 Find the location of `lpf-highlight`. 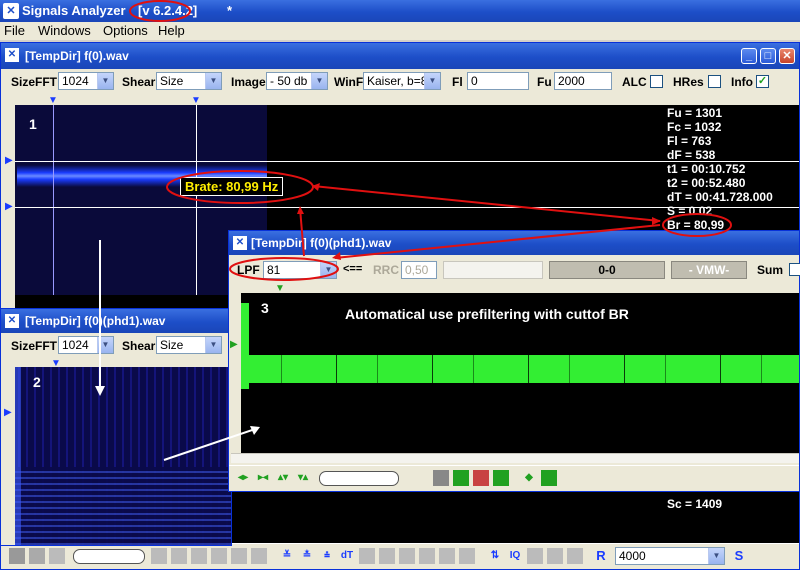

lpf-highlight is located at coordinates (284, 269).